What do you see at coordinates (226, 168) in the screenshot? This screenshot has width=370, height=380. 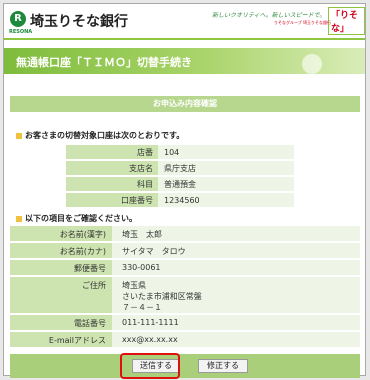 I see `branch-name-value: 県庁支店` at bounding box center [226, 168].